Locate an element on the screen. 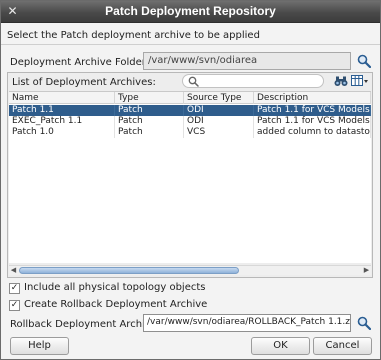  dialog-title: Patch Deployment Repository is located at coordinates (190, 11).